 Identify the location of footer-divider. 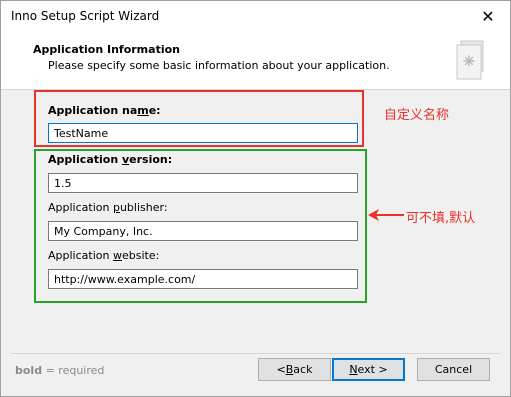
(255, 353).